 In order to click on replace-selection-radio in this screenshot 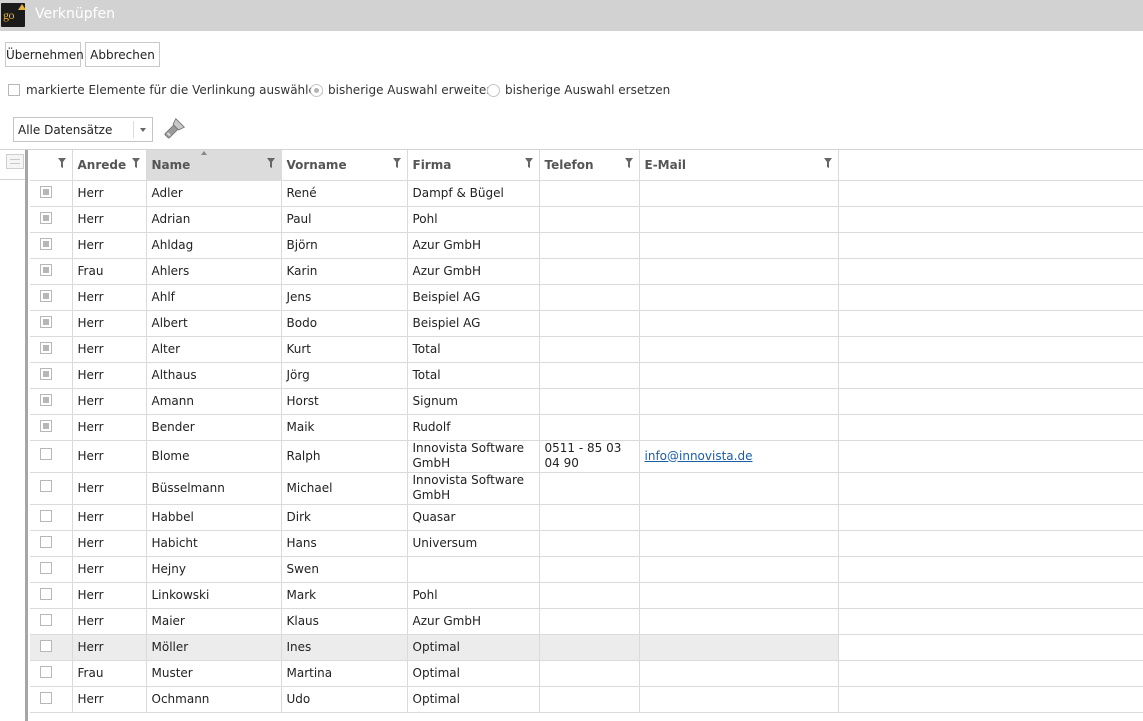, I will do `click(493, 90)`.